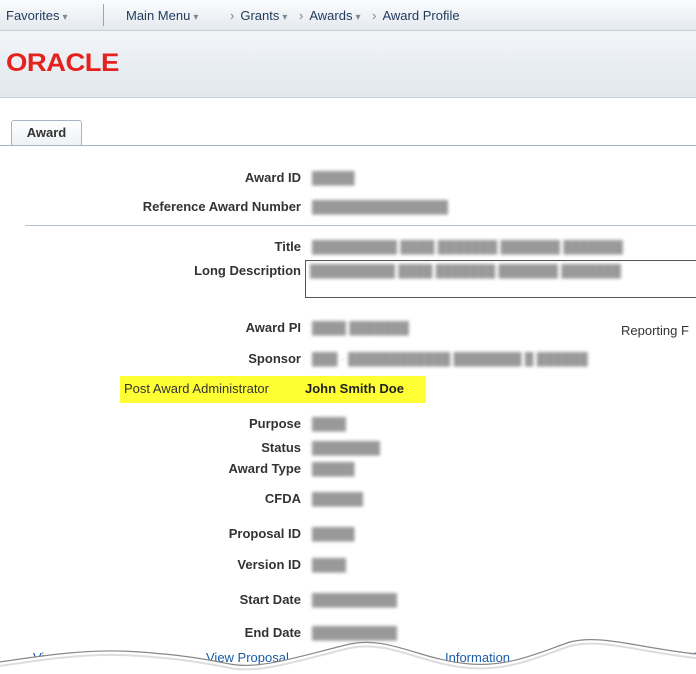 This screenshot has height=674, width=696. Describe the element at coordinates (281, 447) in the screenshot. I see `status-label: Status` at that location.